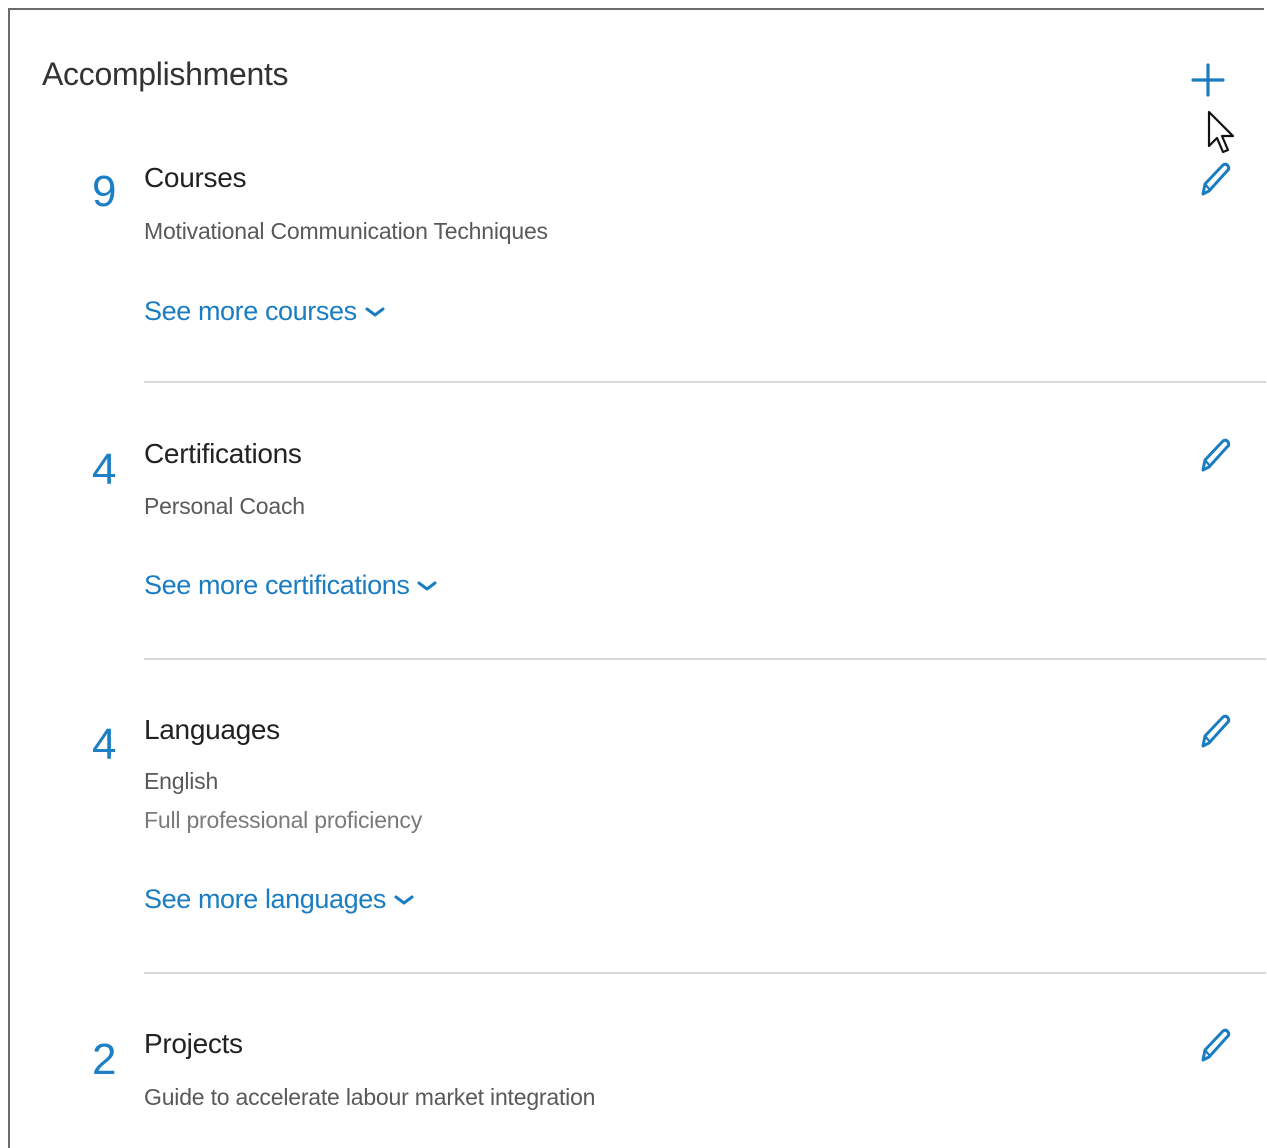  I want to click on edit-projects-pencil-icon, so click(1214, 1046).